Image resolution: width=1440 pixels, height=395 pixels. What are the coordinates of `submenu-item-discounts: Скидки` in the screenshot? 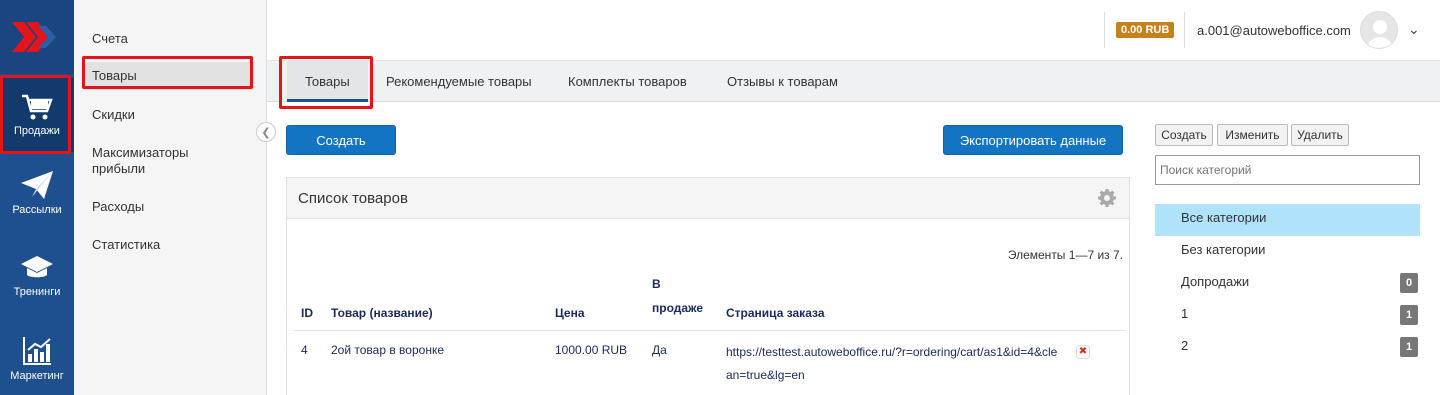 It's located at (176, 115).